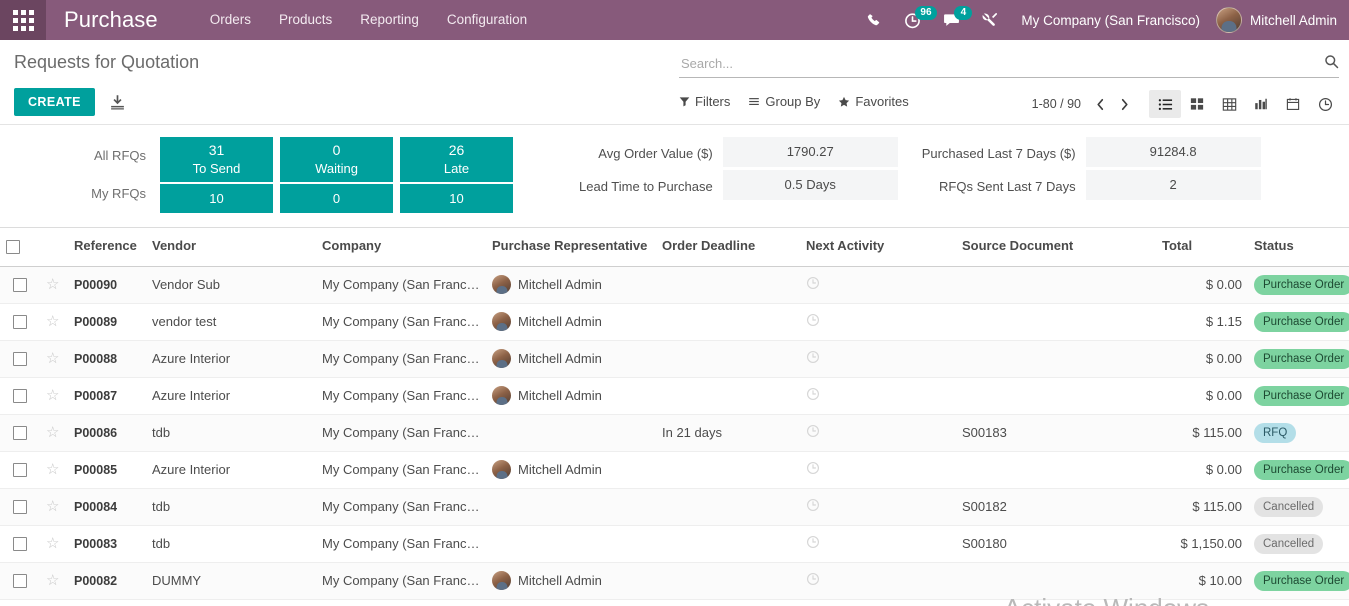  What do you see at coordinates (13, 246) in the screenshot?
I see `select-all-checkbox` at bounding box center [13, 246].